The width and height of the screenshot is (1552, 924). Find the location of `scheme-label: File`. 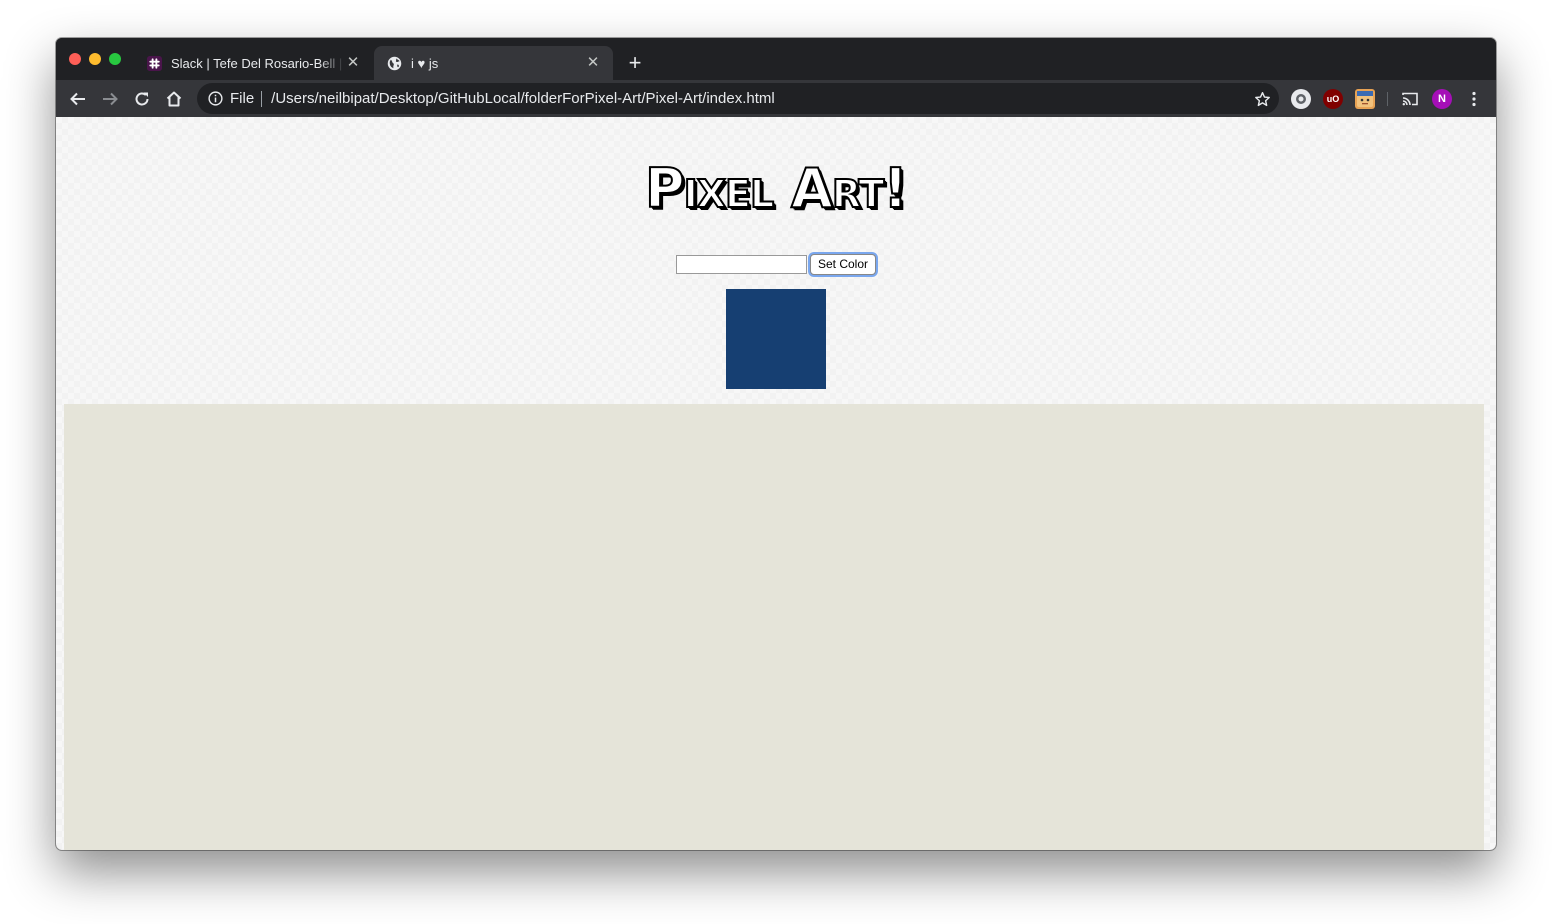

scheme-label: File is located at coordinates (242, 98).